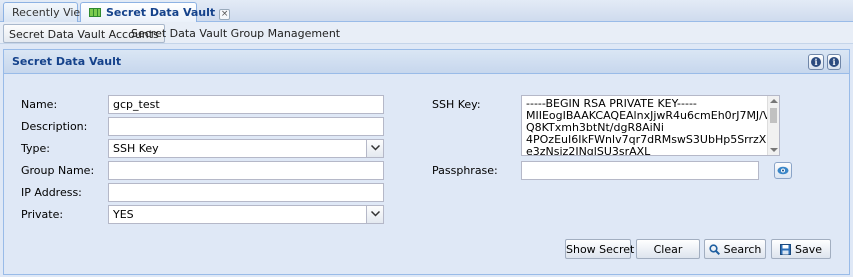 The height and width of the screenshot is (277, 853). I want to click on type-select: SSH Key, so click(246, 148).